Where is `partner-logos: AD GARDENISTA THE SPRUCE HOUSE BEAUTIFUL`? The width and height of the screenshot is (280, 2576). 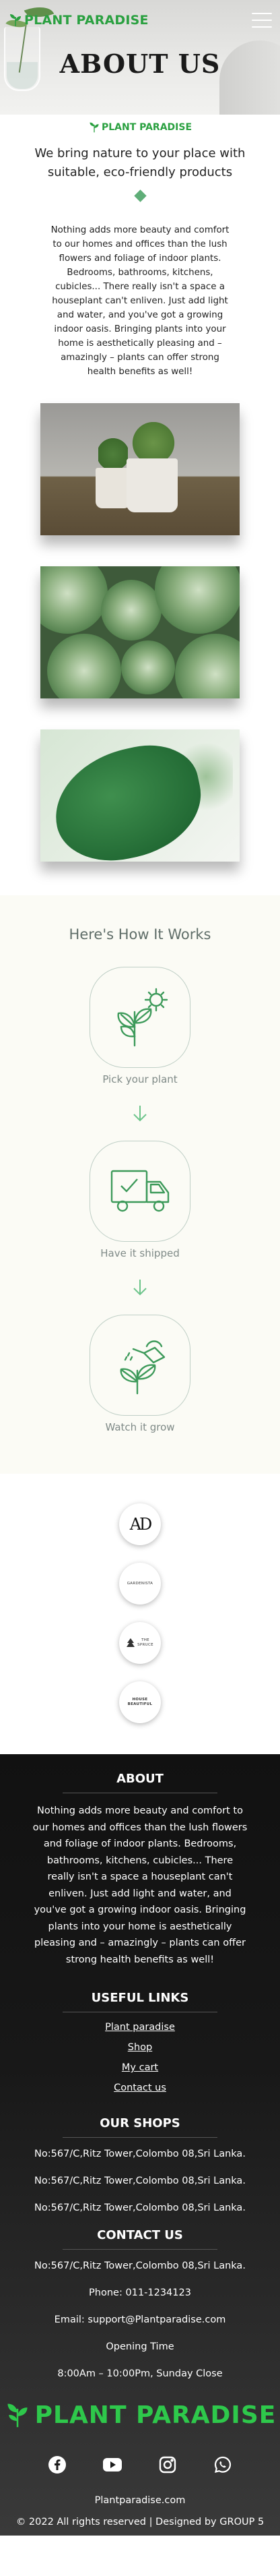
partner-logos: AD GARDENISTA THE SPRUCE HOUSE BEAUTIFUL is located at coordinates (140, 1614).